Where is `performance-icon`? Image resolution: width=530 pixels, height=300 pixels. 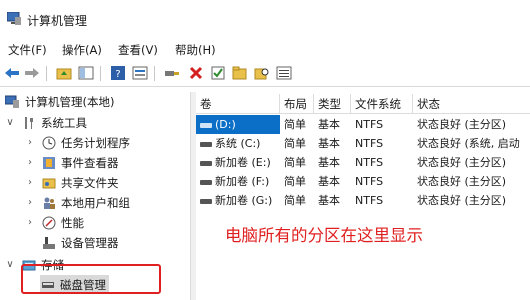 performance-icon is located at coordinates (48, 222).